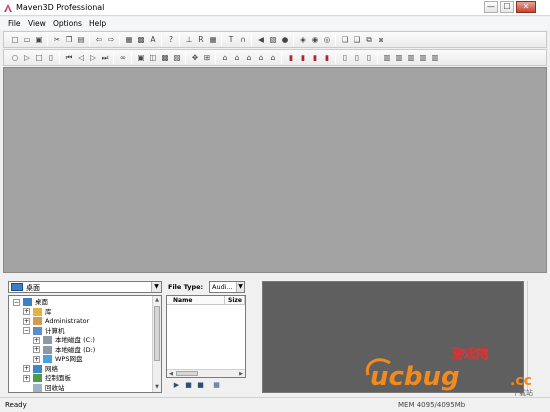 This screenshot has width=550, height=412. What do you see at coordinates (526, 7) in the screenshot?
I see `close-button: ✕` at bounding box center [526, 7].